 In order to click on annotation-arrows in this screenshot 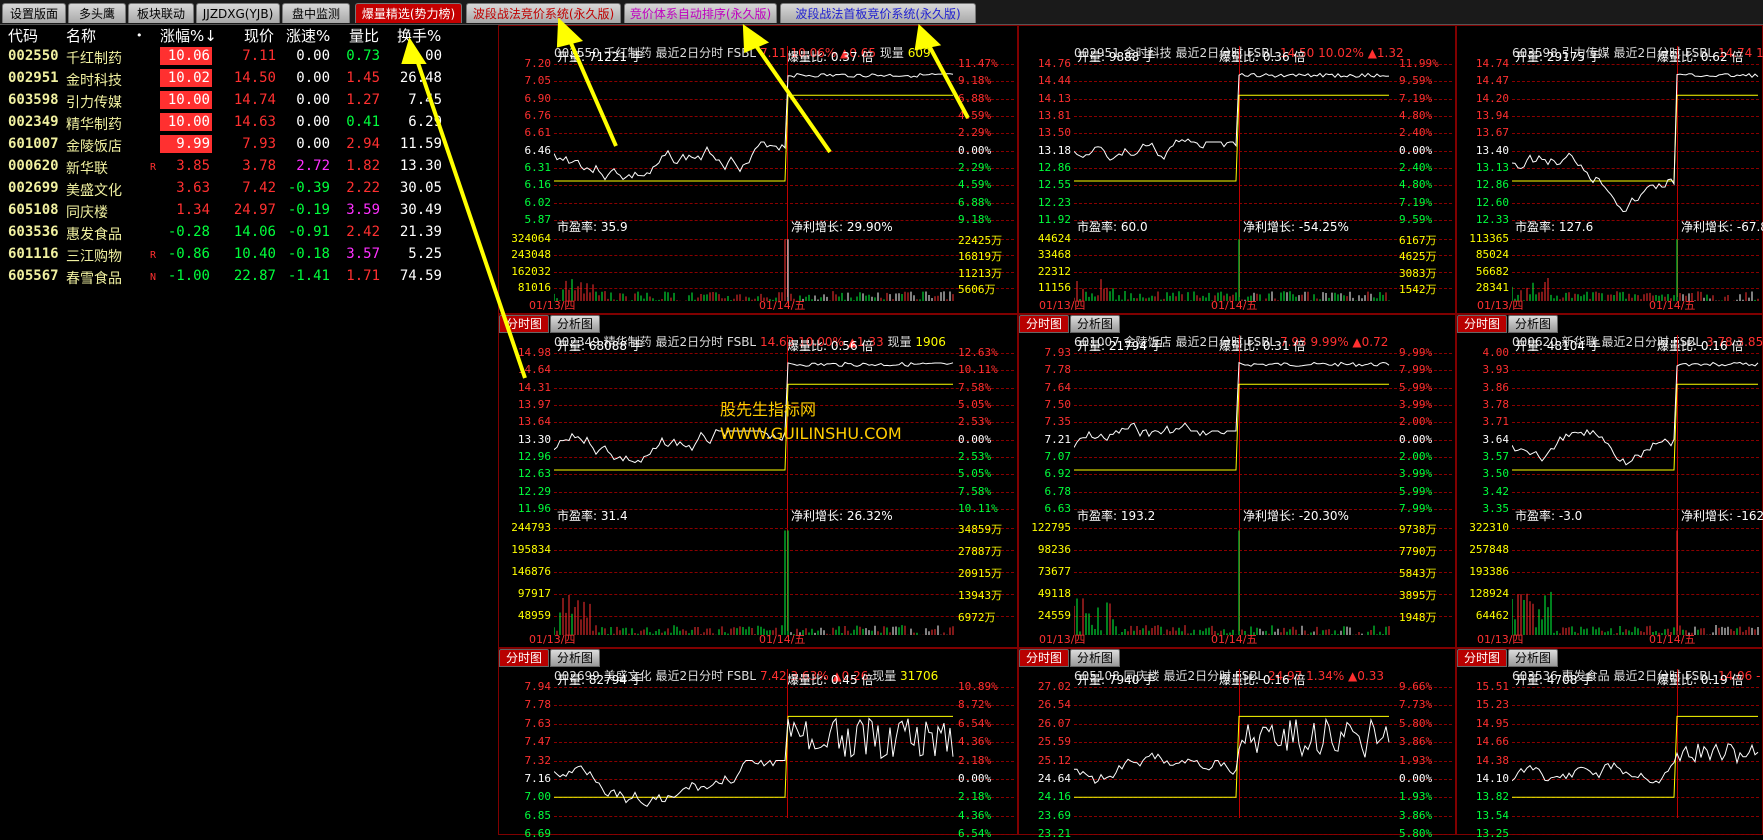, I will do `click(685, 198)`.